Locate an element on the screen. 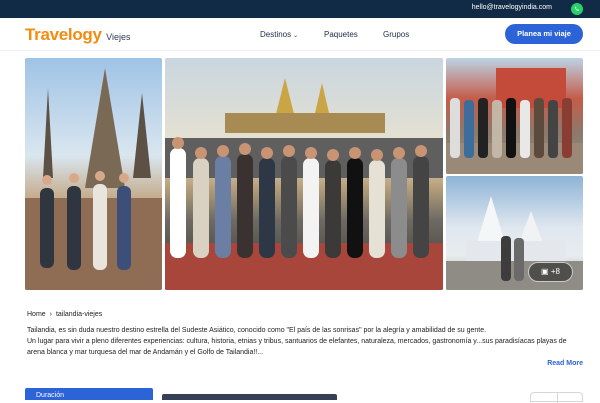 Image resolution: width=600 pixels, height=403 pixels. brand-logo: Travelogy Viejes is located at coordinates (77, 35).